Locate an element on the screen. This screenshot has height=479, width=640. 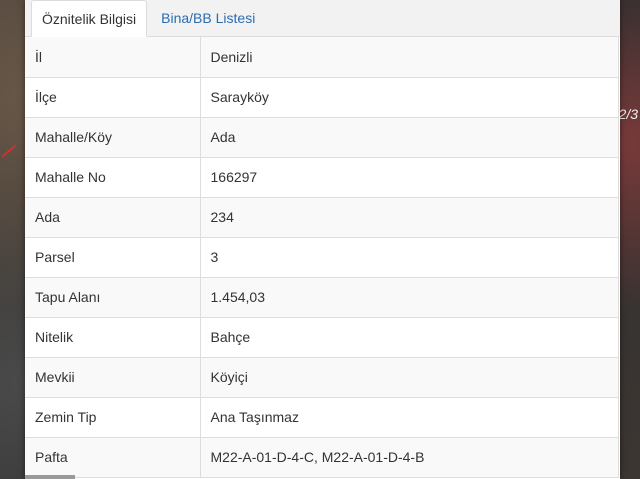
attribute-value: Denizli is located at coordinates (409, 57).